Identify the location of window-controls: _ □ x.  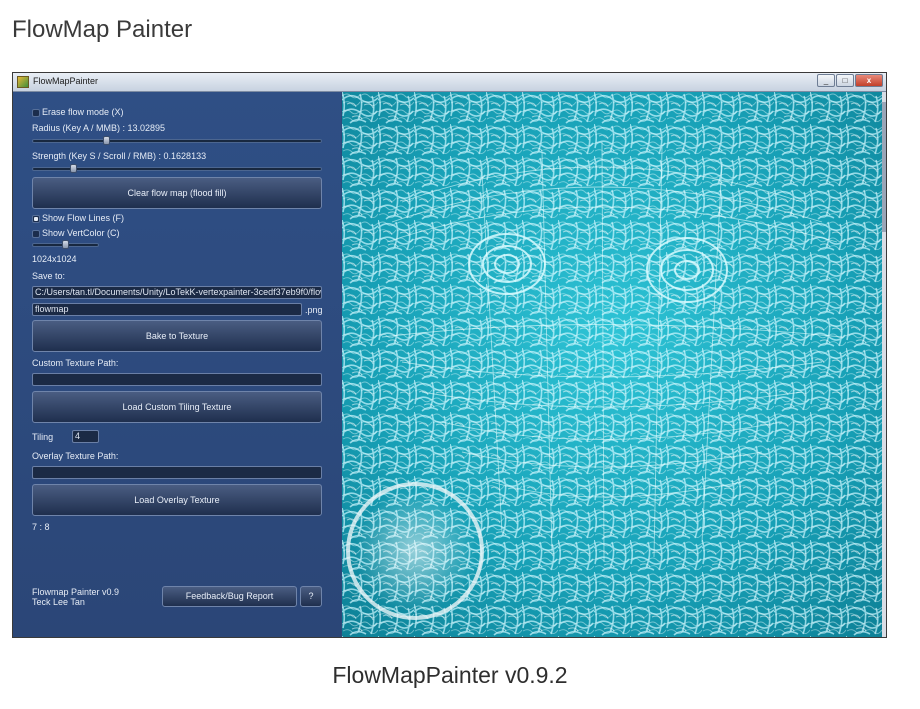
(850, 80).